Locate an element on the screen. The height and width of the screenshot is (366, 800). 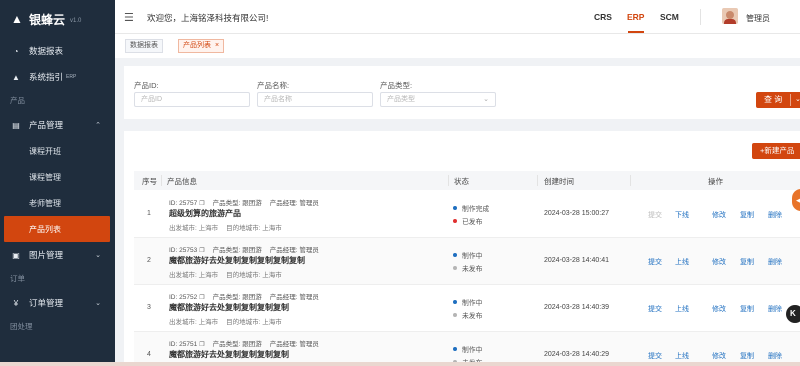
row-index: 4 is located at coordinates (149, 354).